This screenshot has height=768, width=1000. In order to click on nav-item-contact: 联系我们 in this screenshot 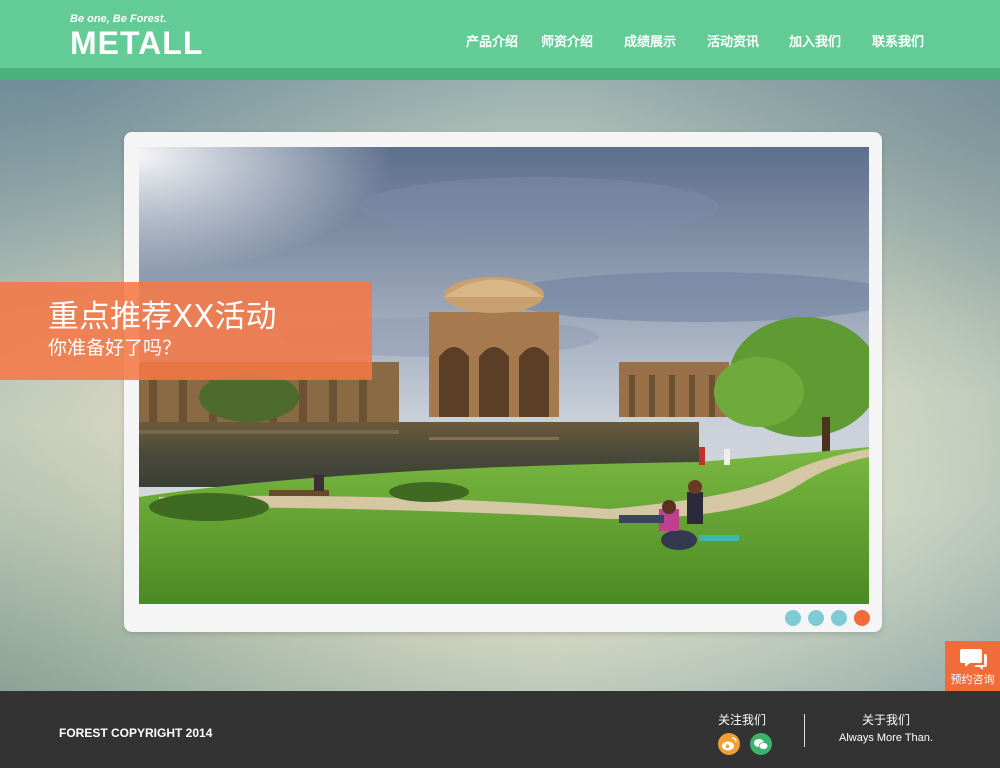, I will do `click(898, 40)`.